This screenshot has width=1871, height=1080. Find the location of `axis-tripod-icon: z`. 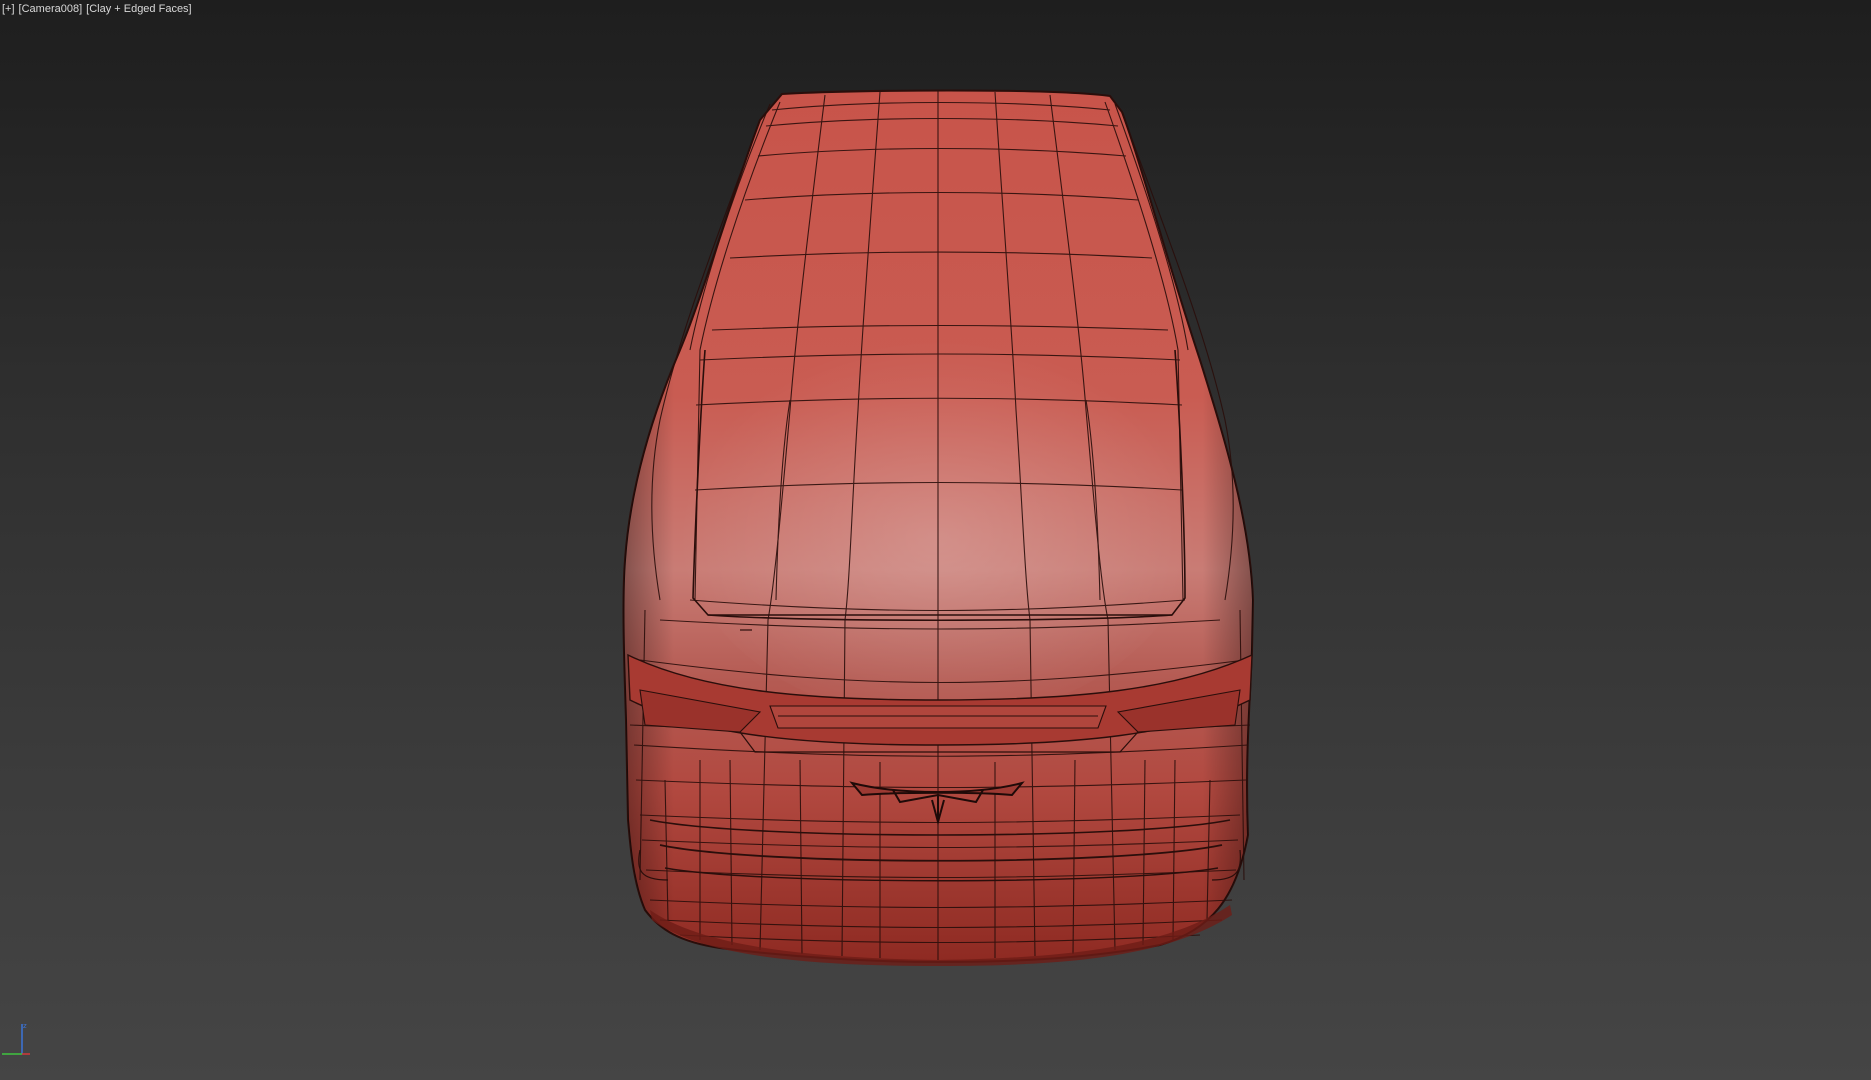

axis-tripod-icon: z is located at coordinates (16, 1038).